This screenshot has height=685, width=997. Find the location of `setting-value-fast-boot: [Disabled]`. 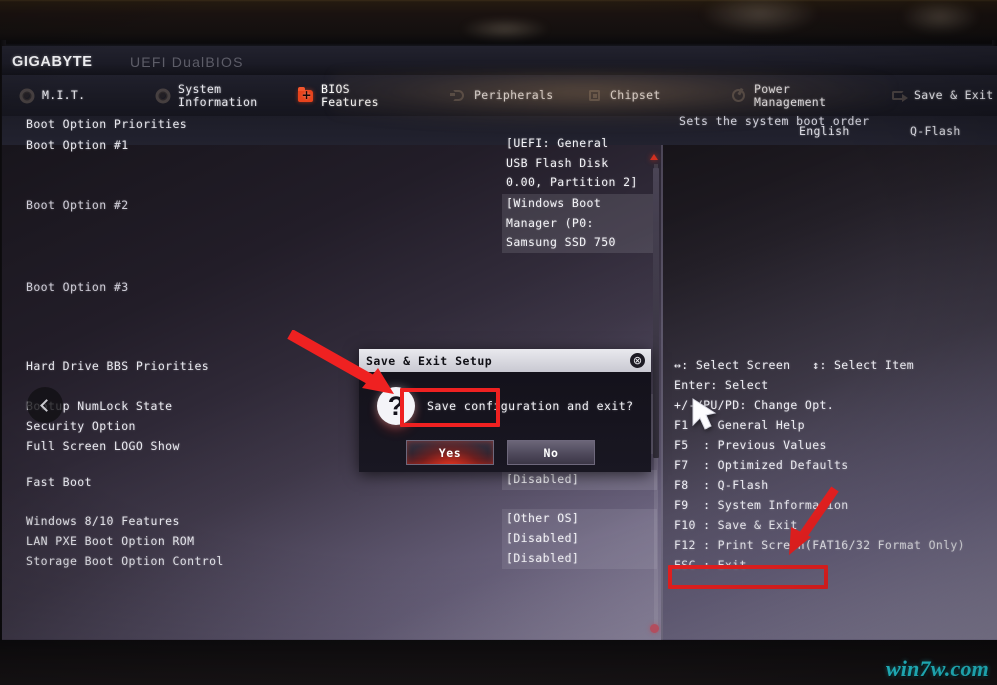

setting-value-fast-boot: [Disabled] is located at coordinates (579, 480).